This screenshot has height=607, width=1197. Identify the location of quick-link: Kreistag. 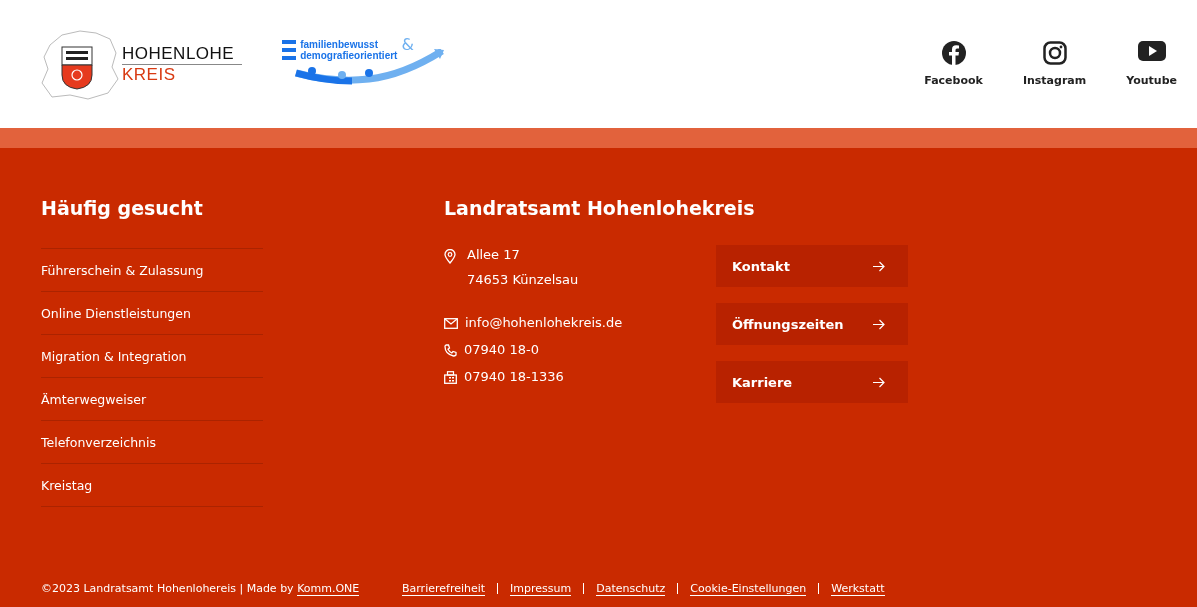
(67, 485).